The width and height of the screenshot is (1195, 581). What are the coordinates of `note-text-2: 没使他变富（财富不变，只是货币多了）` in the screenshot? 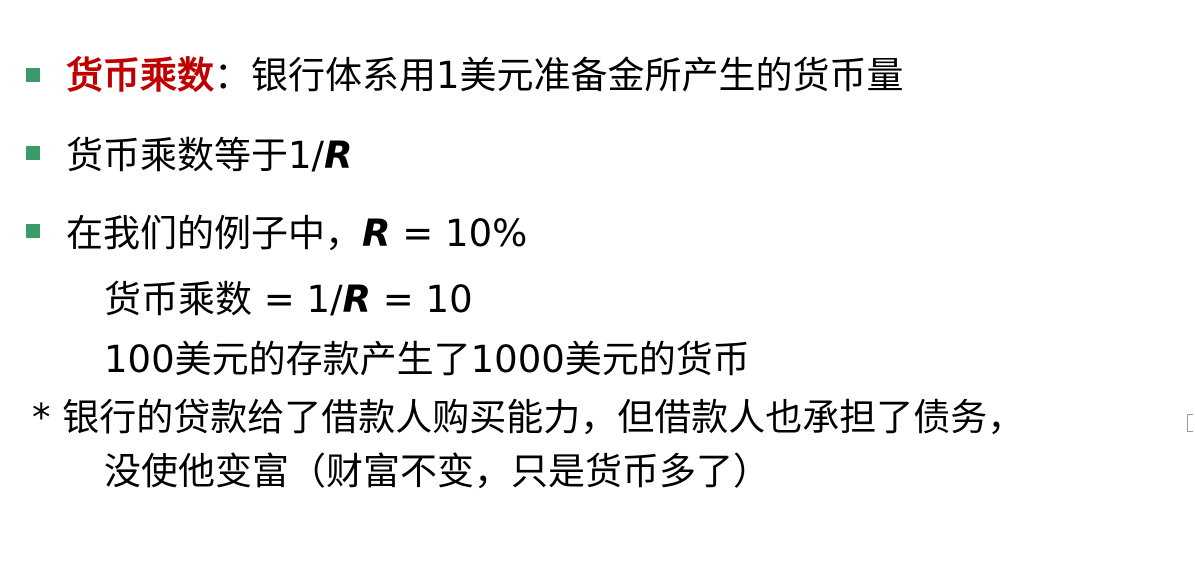 It's located at (437, 471).